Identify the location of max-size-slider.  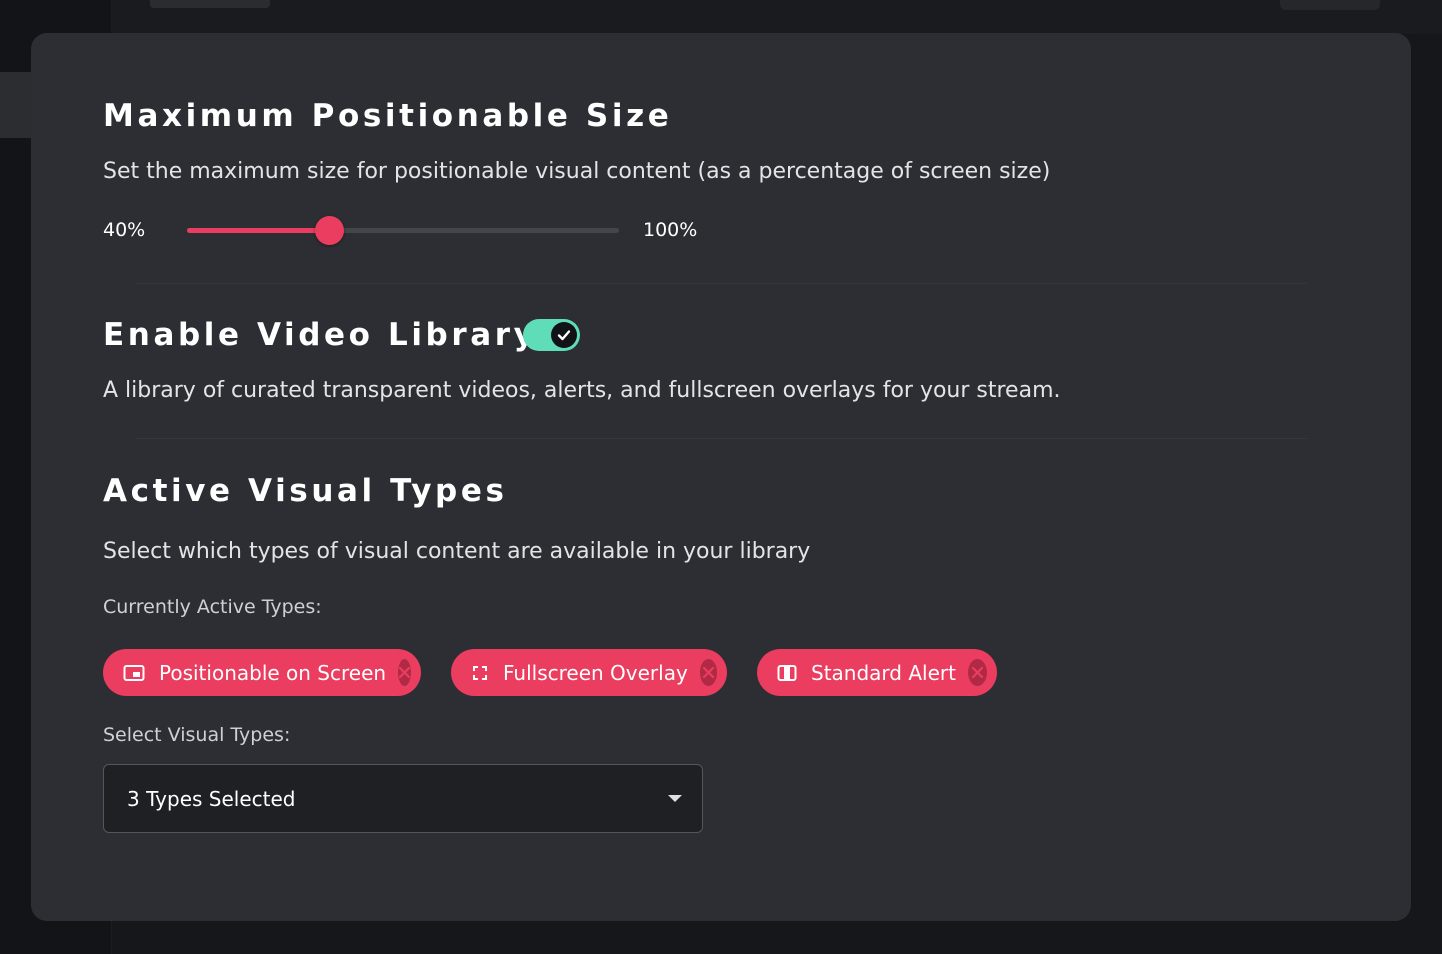
(403, 230).